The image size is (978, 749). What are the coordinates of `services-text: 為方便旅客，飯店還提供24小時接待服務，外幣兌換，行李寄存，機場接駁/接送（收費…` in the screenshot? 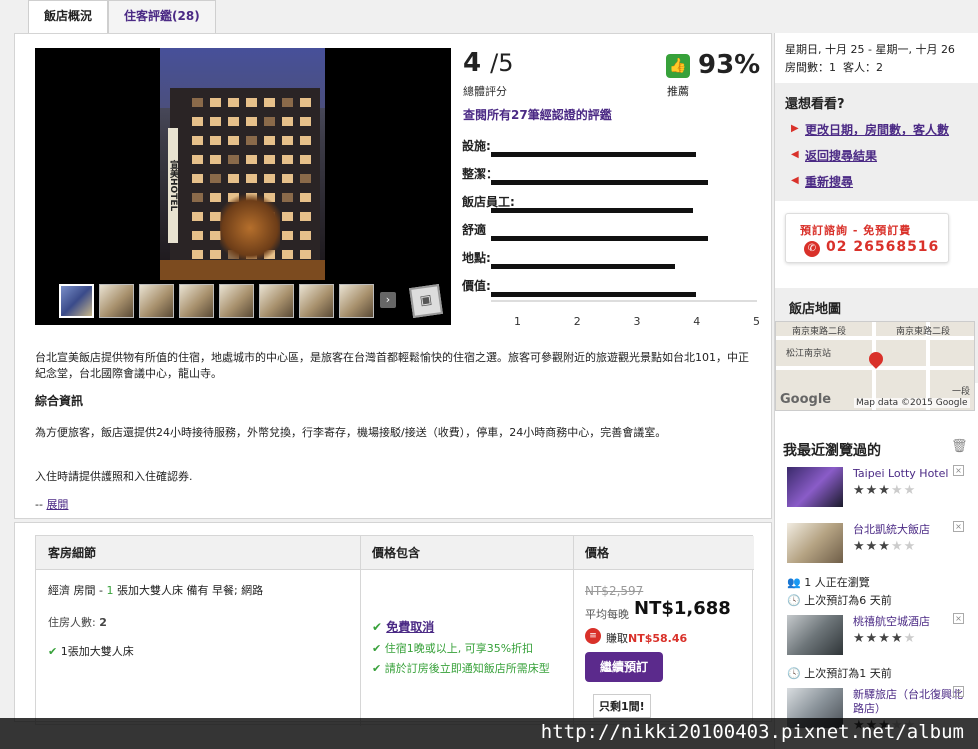 It's located at (351, 432).